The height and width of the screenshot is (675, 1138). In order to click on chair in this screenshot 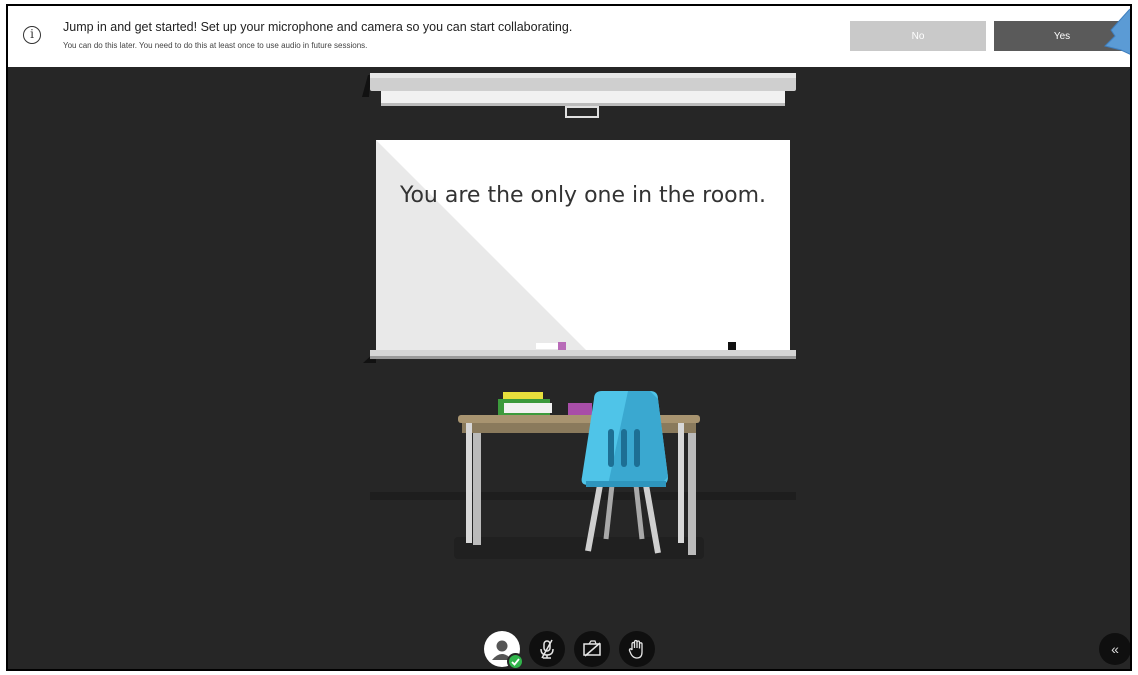, I will do `click(624, 472)`.